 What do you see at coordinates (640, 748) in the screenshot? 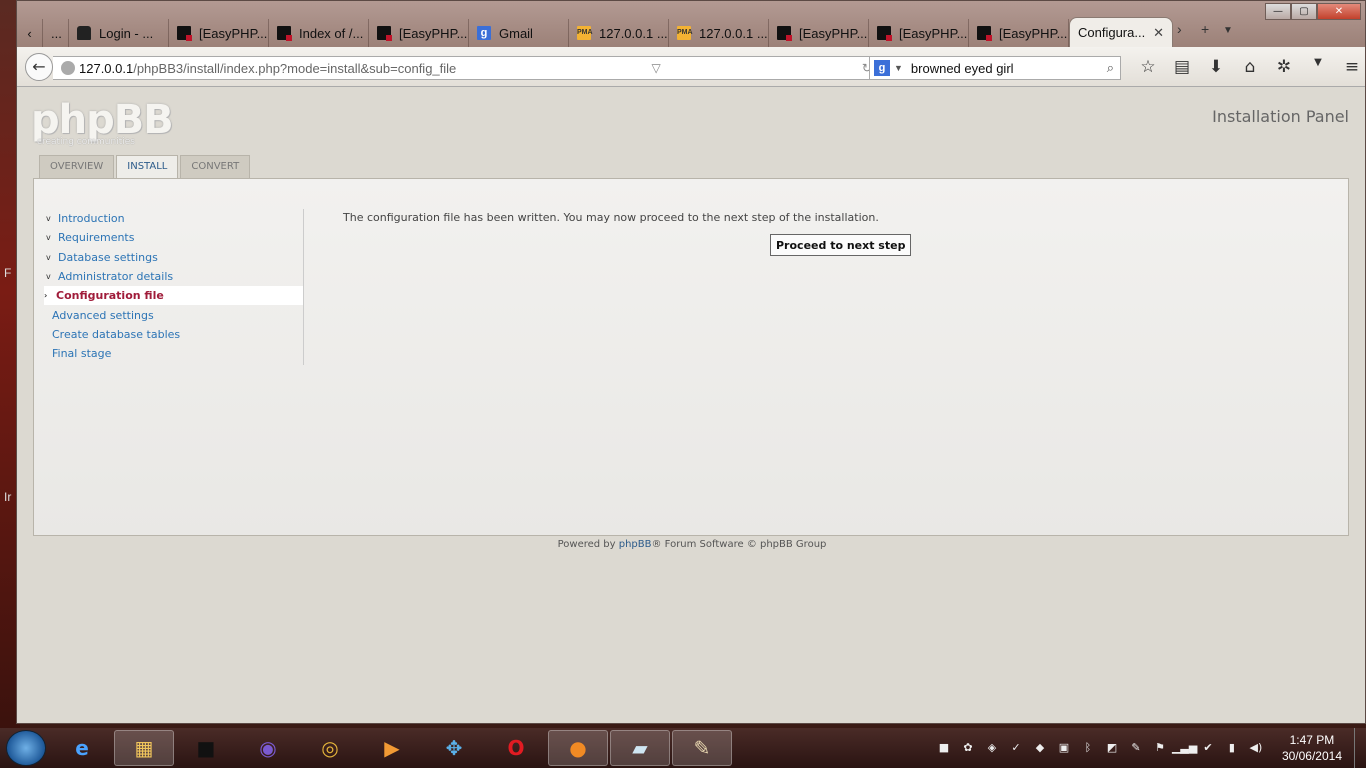
I see `notepad-icon: ▰` at bounding box center [640, 748].